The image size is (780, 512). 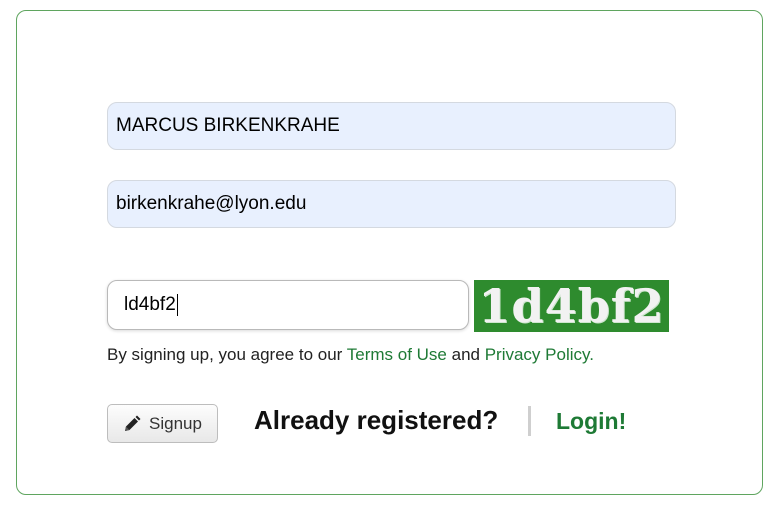 What do you see at coordinates (228, 125) in the screenshot?
I see `name-field-value: MARCUS BIRKENKRAHE` at bounding box center [228, 125].